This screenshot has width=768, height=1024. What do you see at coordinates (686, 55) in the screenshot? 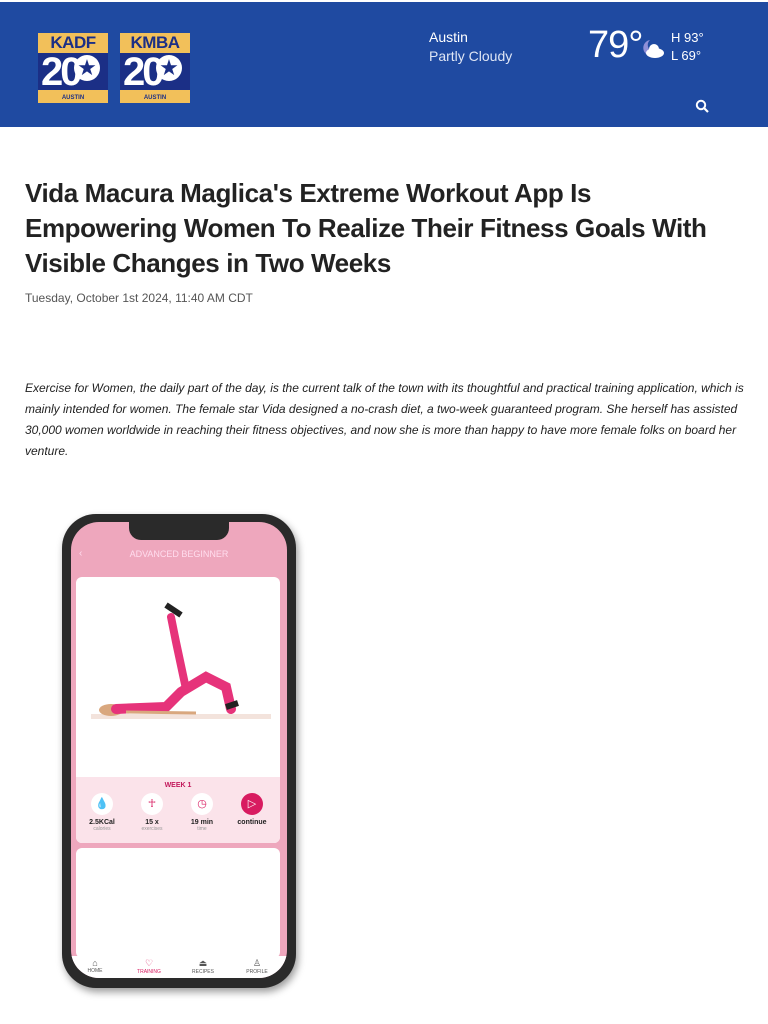
I see `weather-low: L 69°` at bounding box center [686, 55].